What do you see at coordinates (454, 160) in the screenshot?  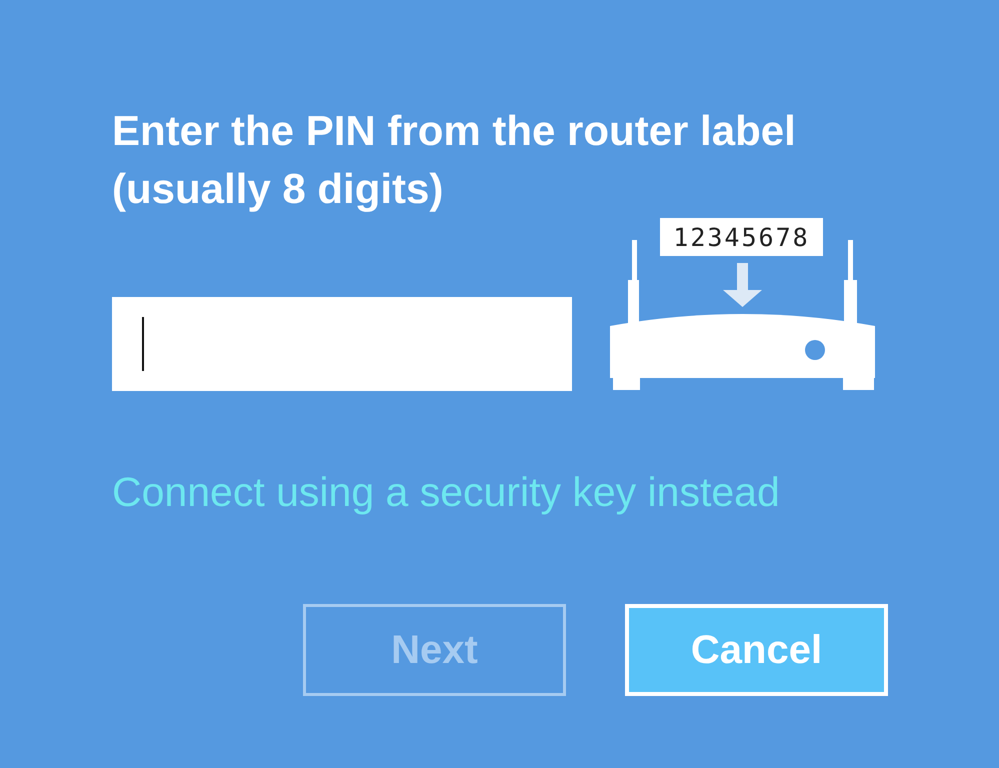 I see `instruction-heading: Enter the PIN from the router label (usually 8 digits)` at bounding box center [454, 160].